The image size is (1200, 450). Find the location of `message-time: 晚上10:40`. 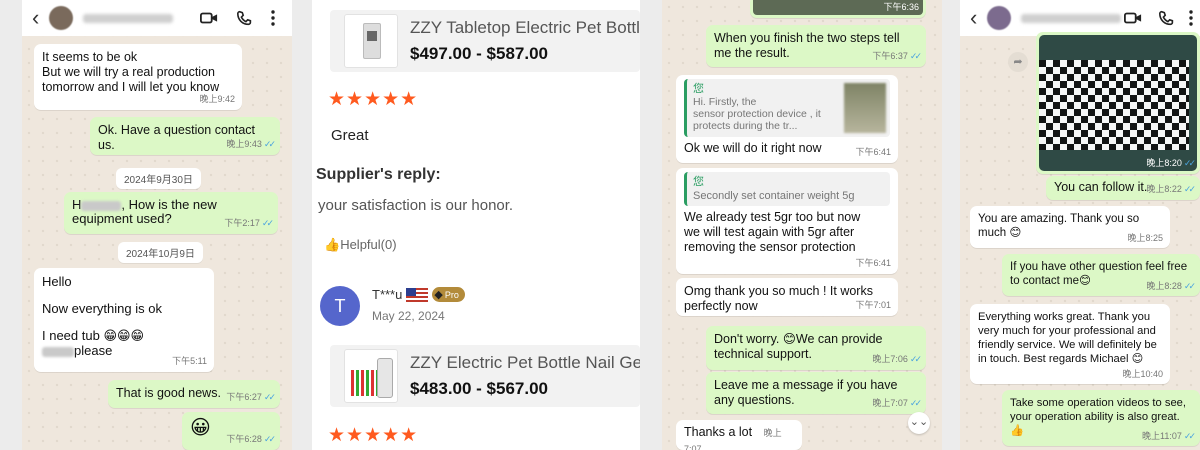

message-time: 晚上10:40 is located at coordinates (1142, 374).